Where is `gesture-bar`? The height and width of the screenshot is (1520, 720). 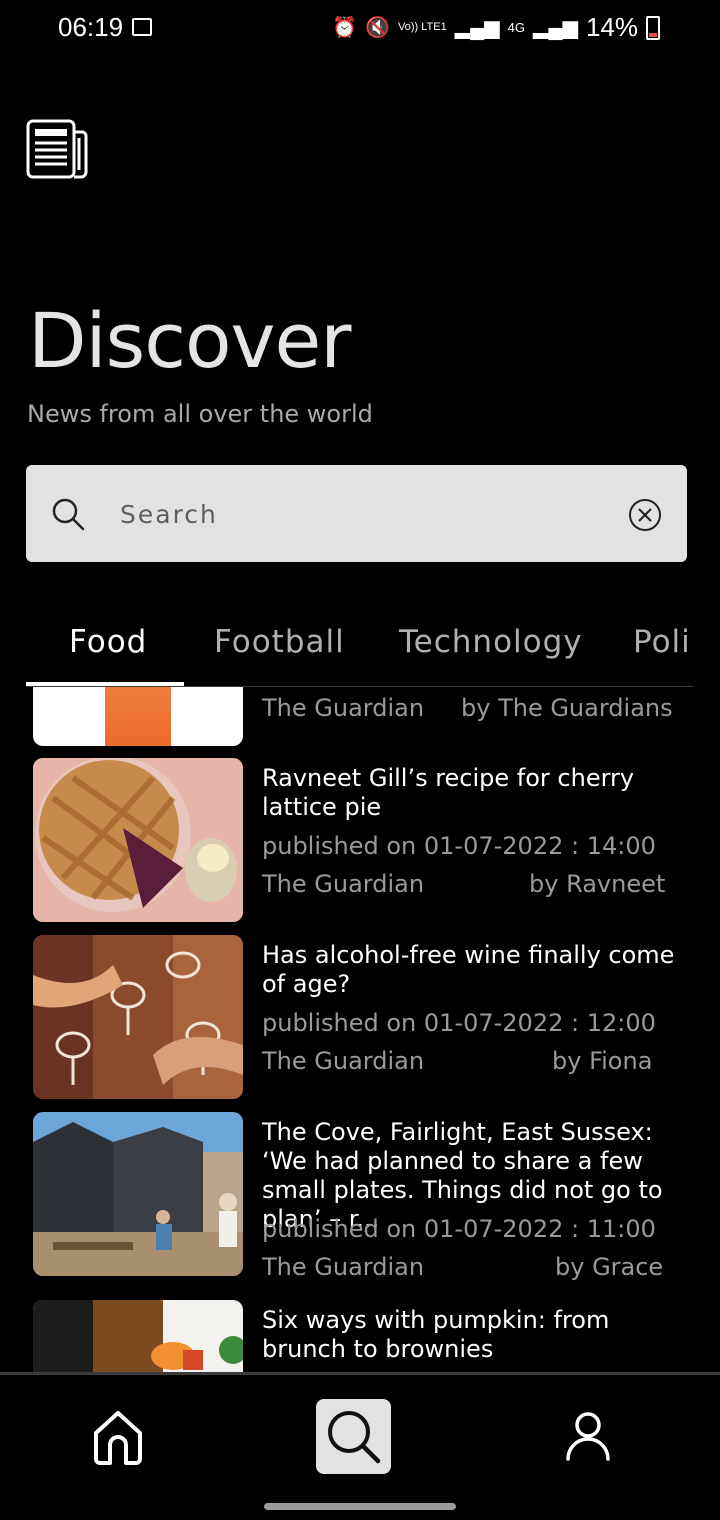 gesture-bar is located at coordinates (360, 1506).